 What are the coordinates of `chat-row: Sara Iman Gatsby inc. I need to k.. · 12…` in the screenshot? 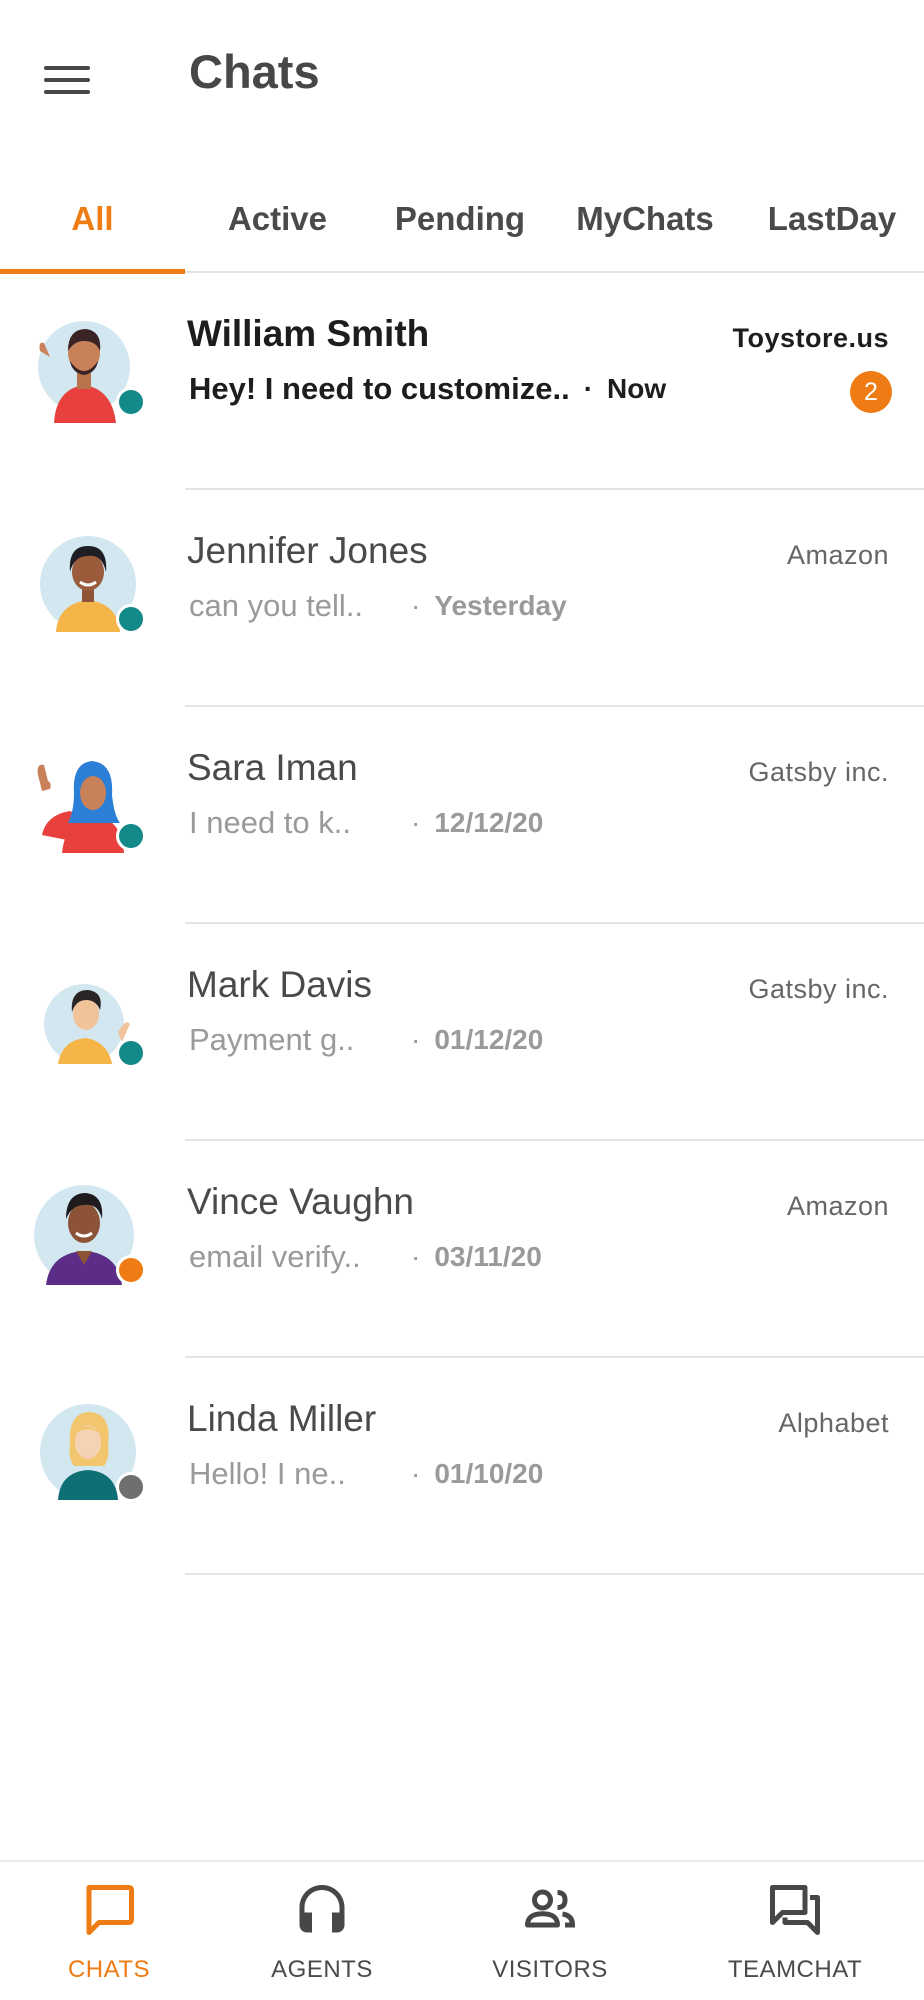 It's located at (462, 815).